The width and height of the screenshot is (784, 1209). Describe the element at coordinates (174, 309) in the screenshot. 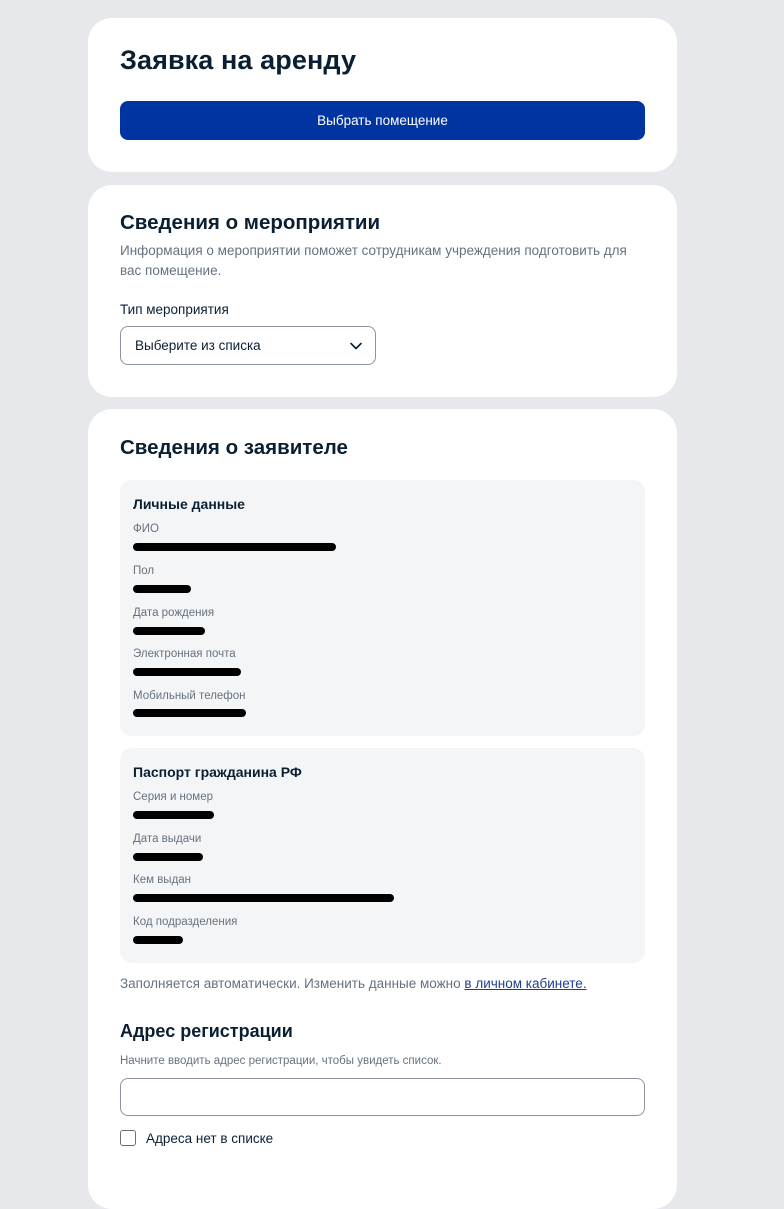

I see `event-type-label: Тип мероприятия` at that location.